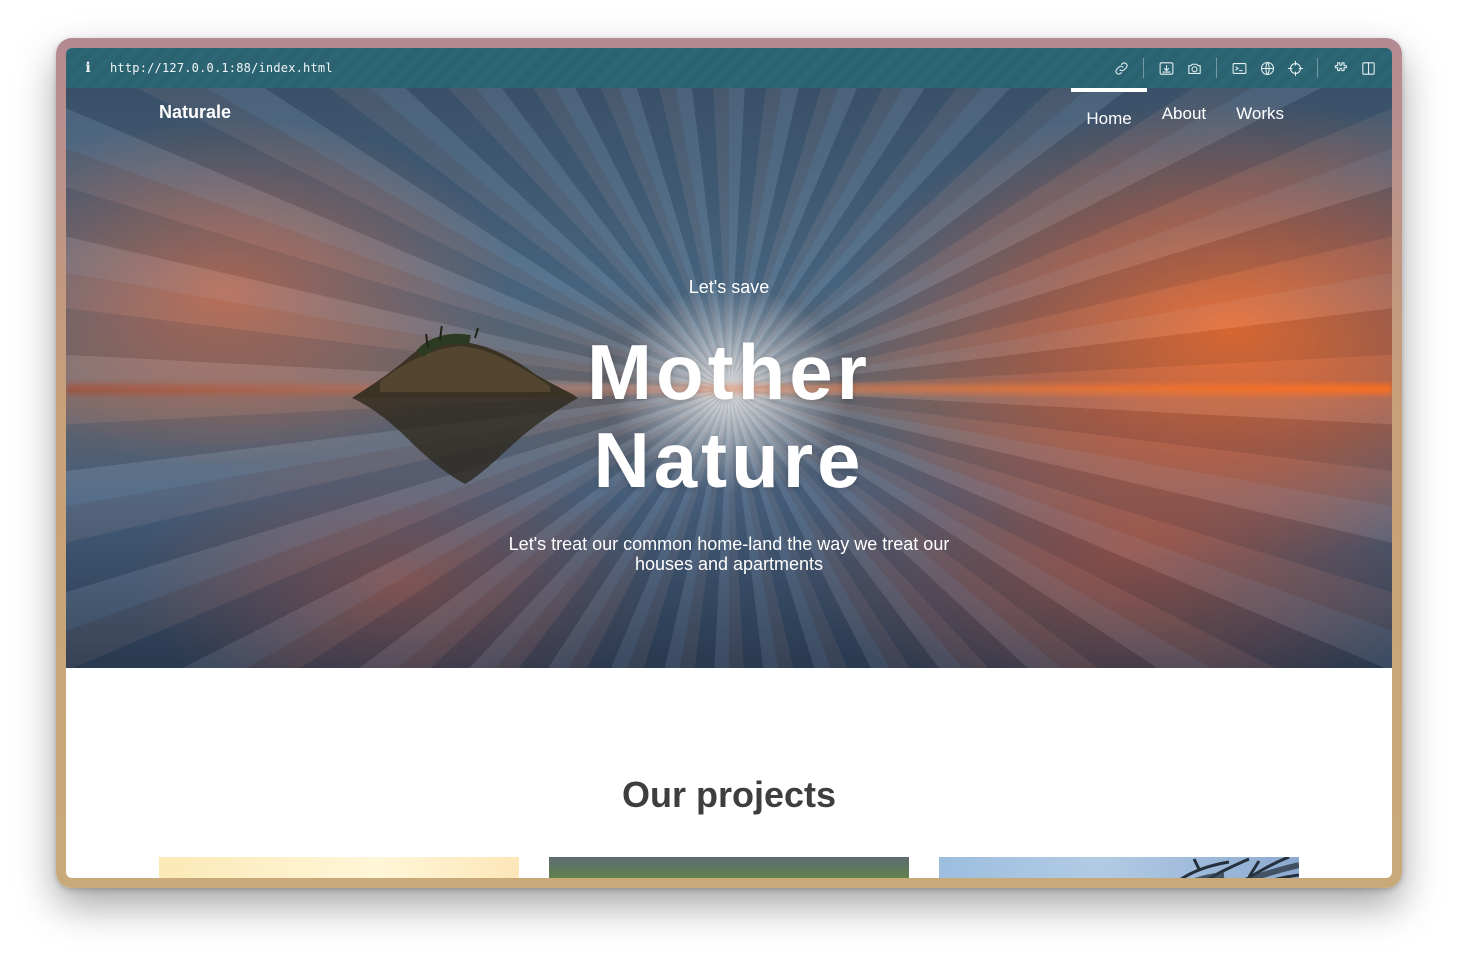 Image resolution: width=1458 pixels, height=962 pixels. I want to click on link-icon, so click(1121, 68).